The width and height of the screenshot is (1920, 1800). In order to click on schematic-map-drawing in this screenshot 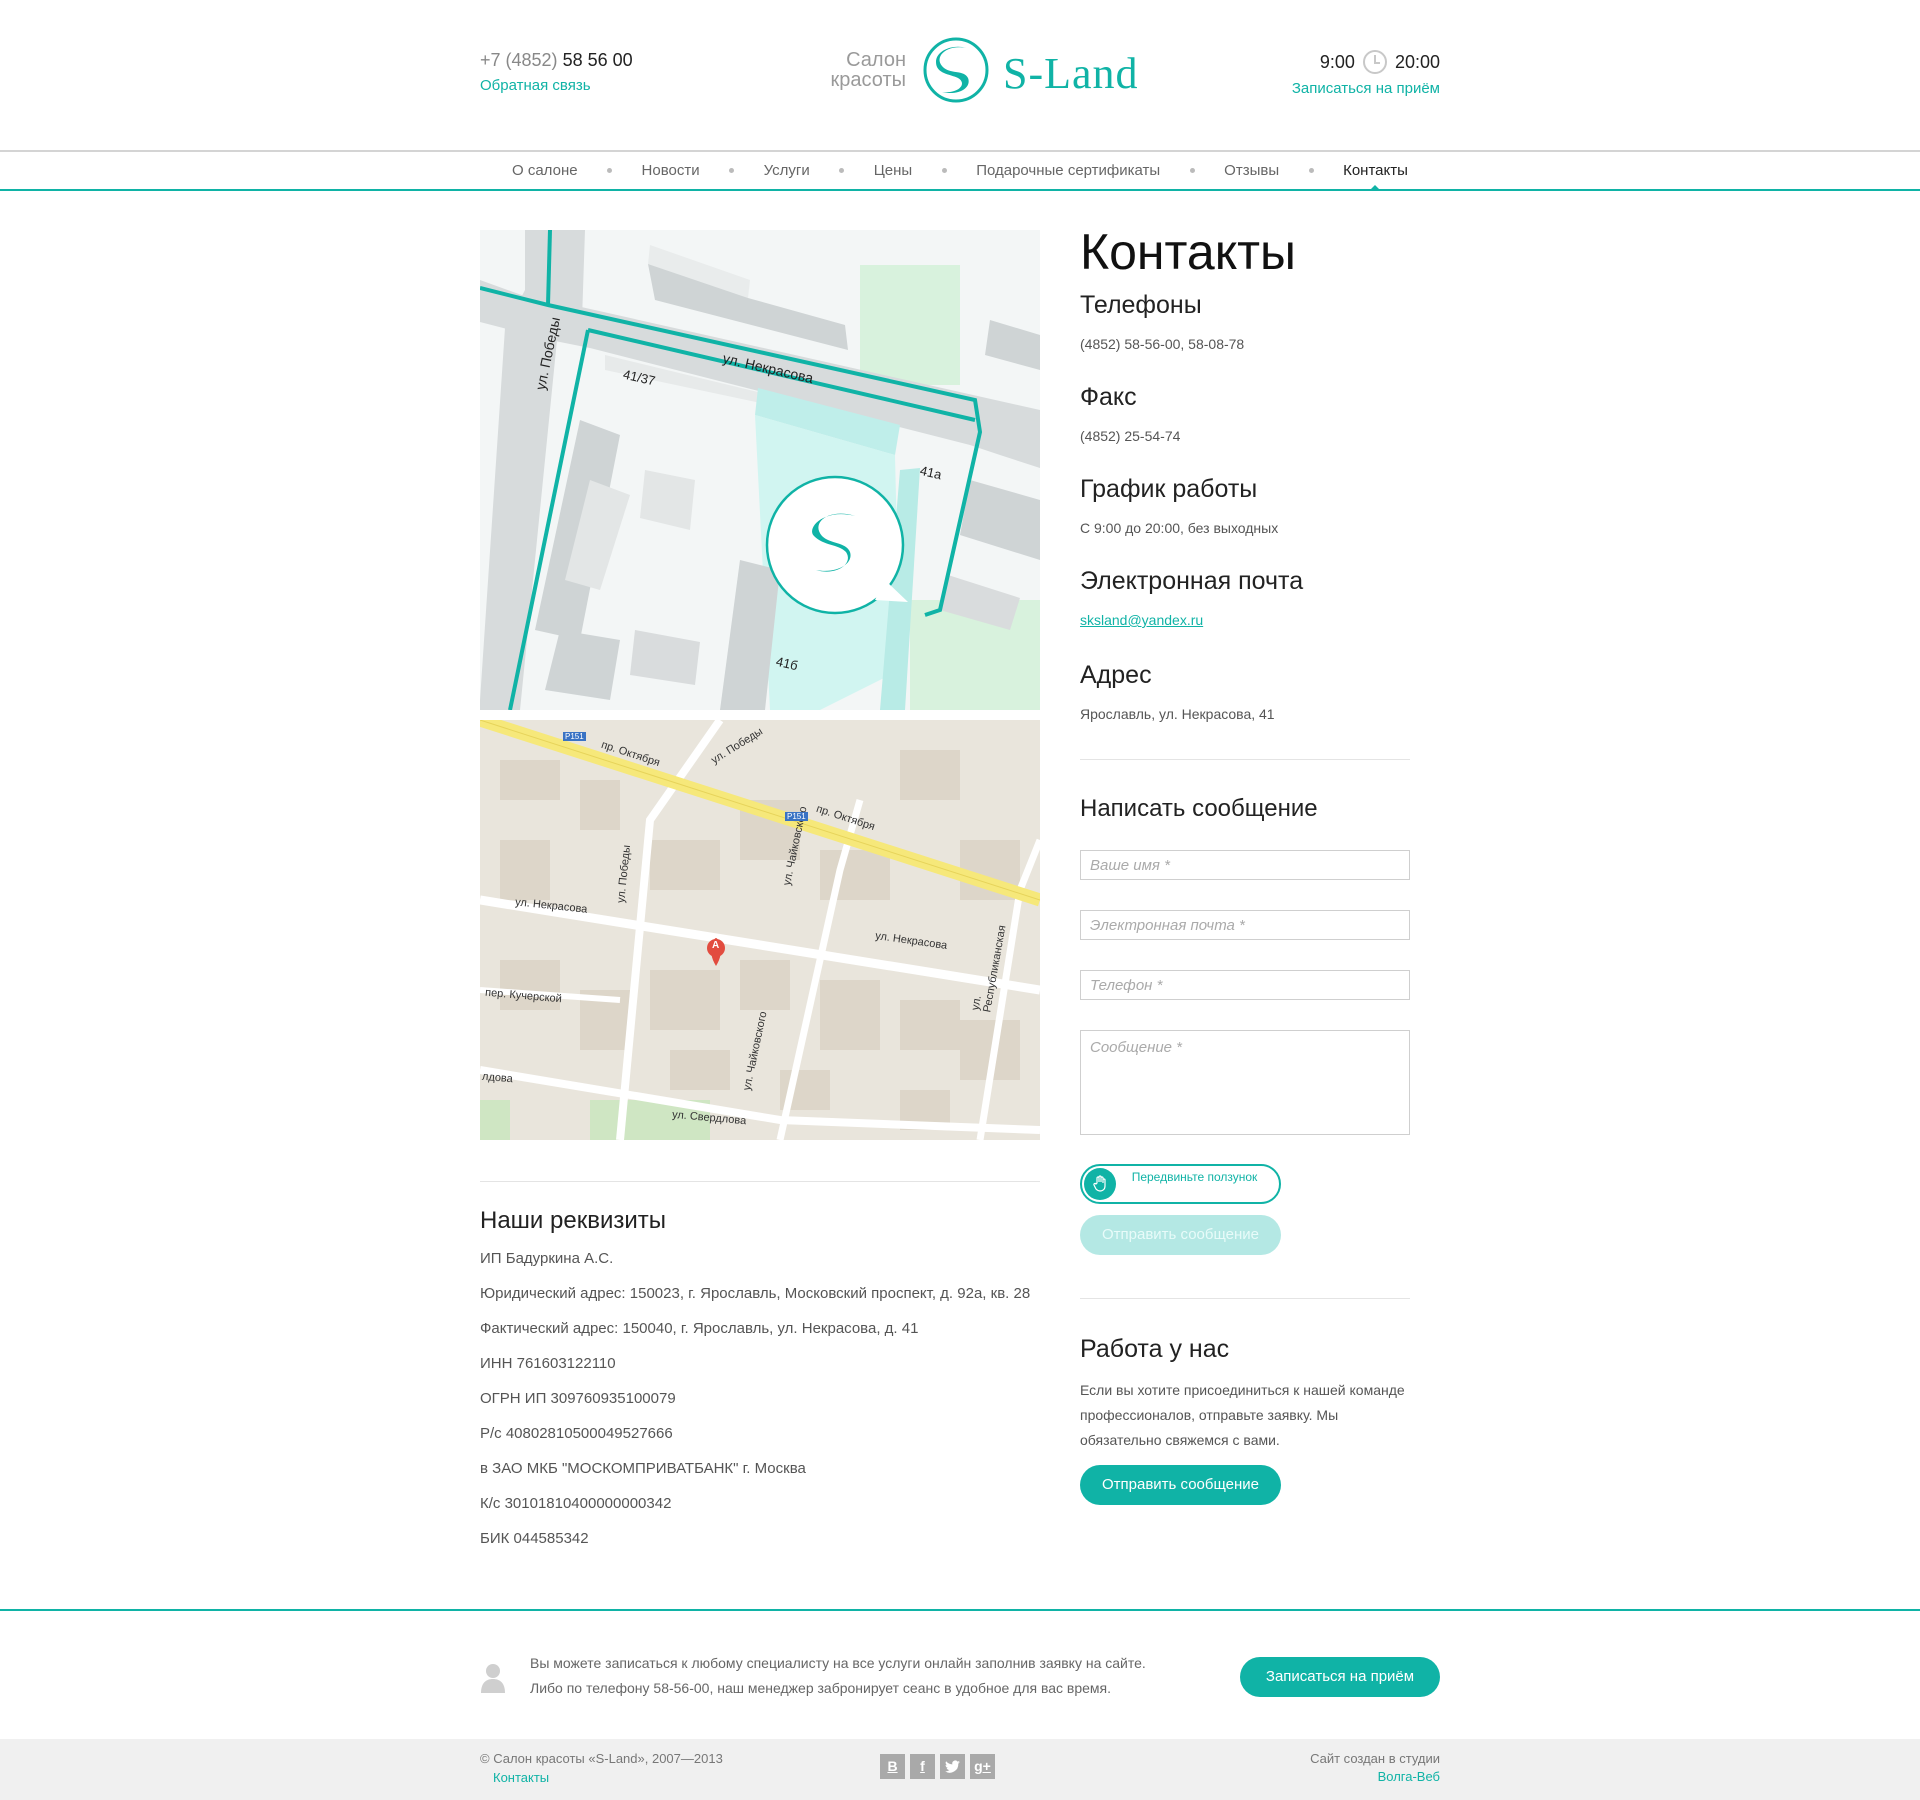, I will do `click(760, 470)`.